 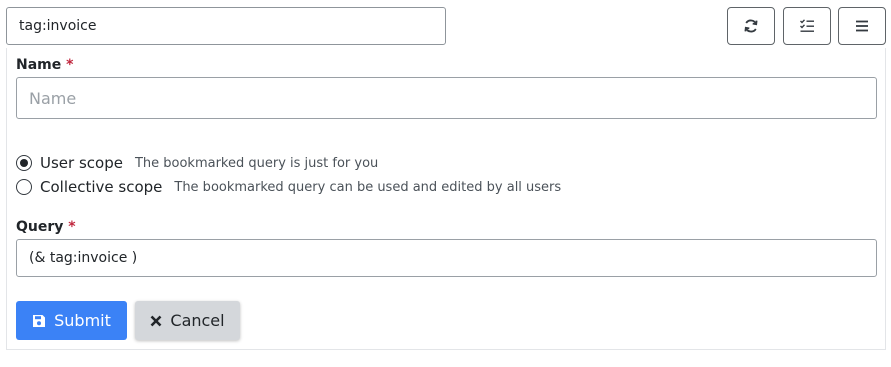 What do you see at coordinates (446, 258) in the screenshot?
I see `query-field` at bounding box center [446, 258].